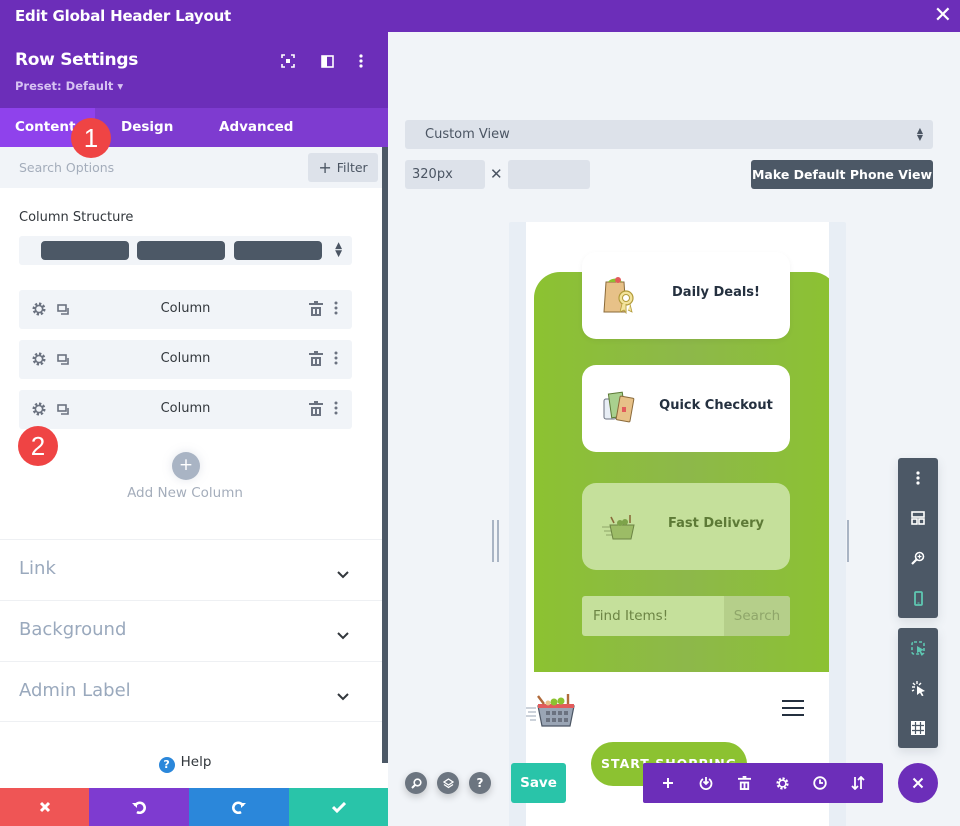 Image resolution: width=960 pixels, height=826 pixels. Describe the element at coordinates (495, 541) in the screenshot. I see `resize-handle-left` at that location.